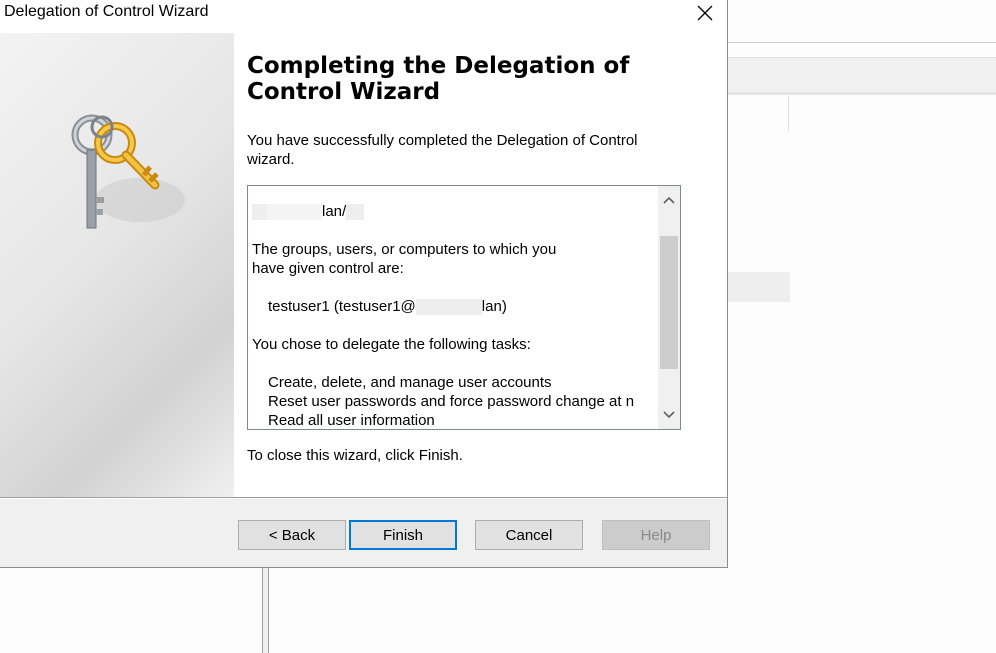 The height and width of the screenshot is (653, 996). I want to click on scroll-down-button, so click(669, 415).